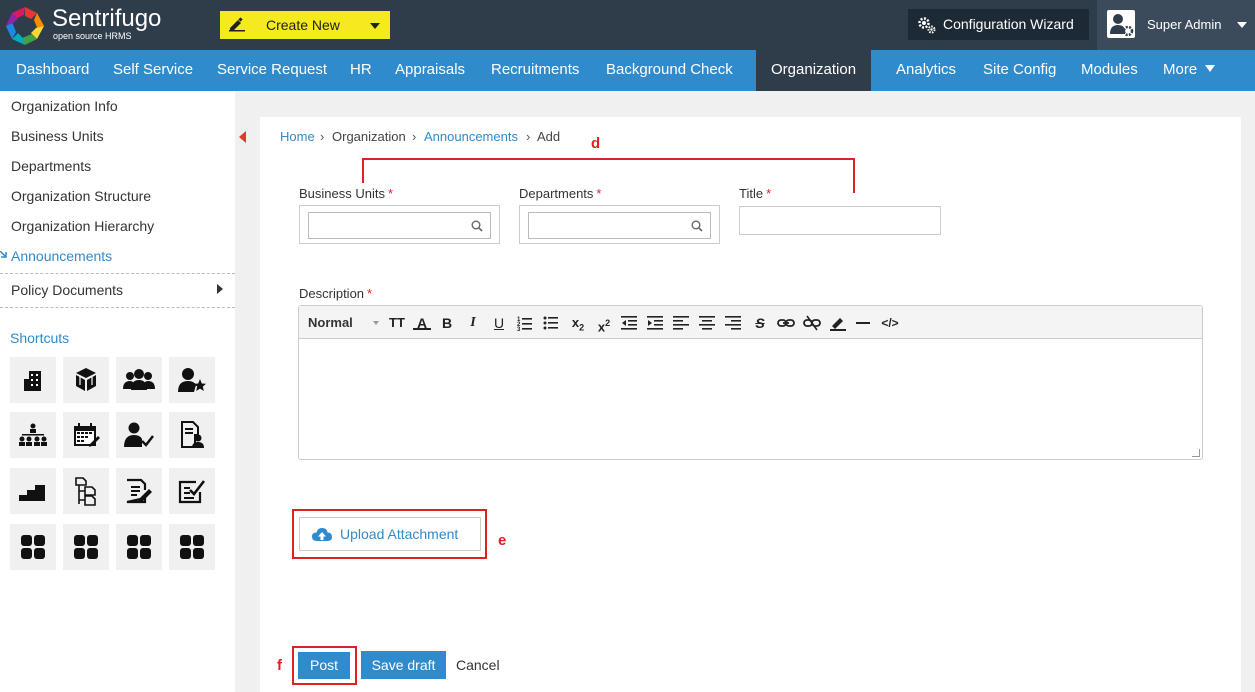  I want to click on nav-item-organization: Organization, so click(814, 70).